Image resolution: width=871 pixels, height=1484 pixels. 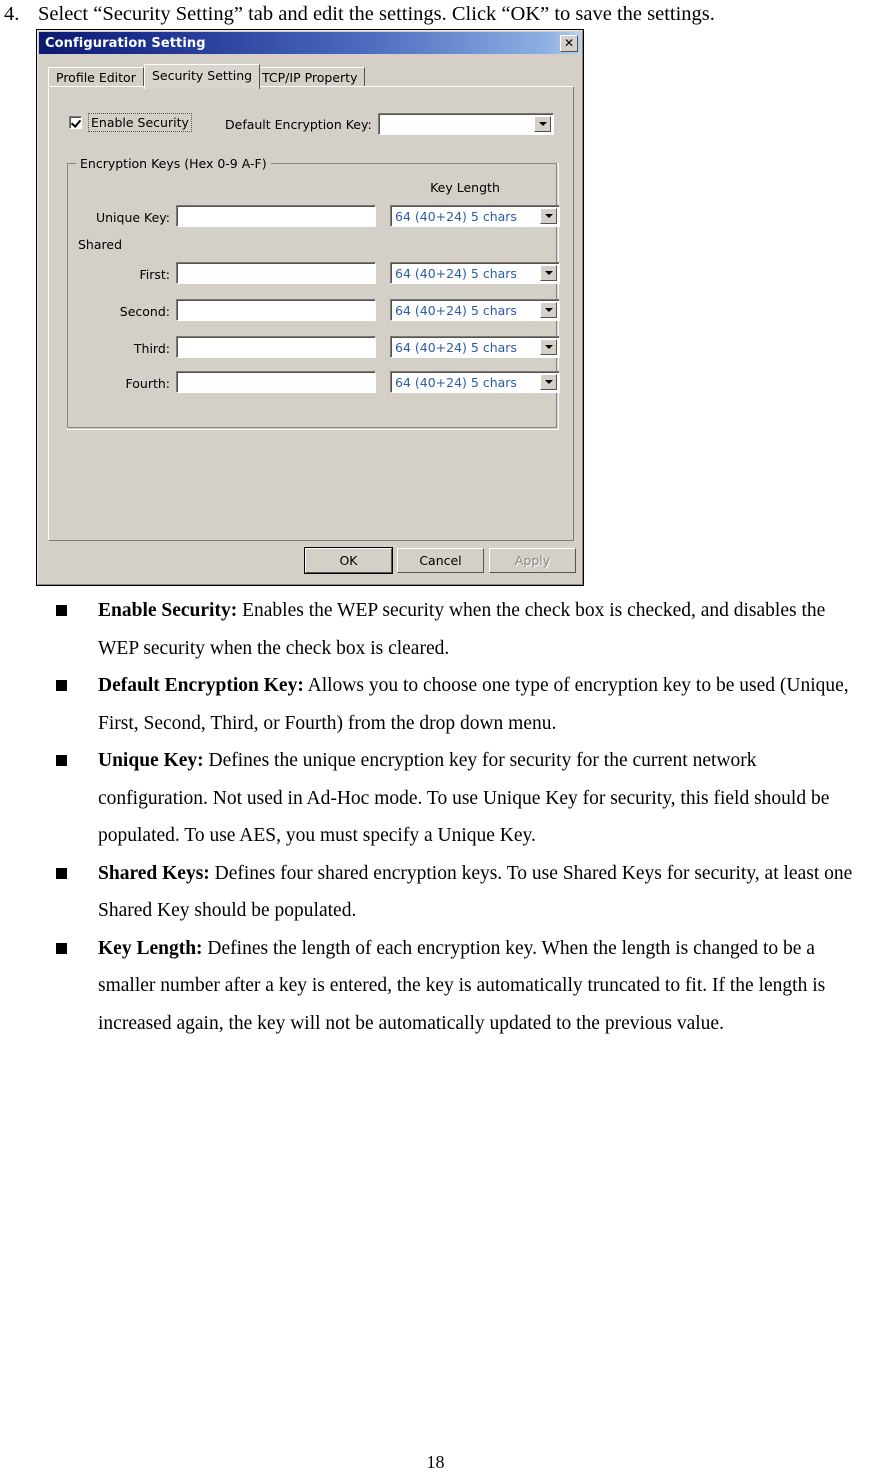 I want to click on dialog-title: Configuration Setting, so click(x=125, y=43).